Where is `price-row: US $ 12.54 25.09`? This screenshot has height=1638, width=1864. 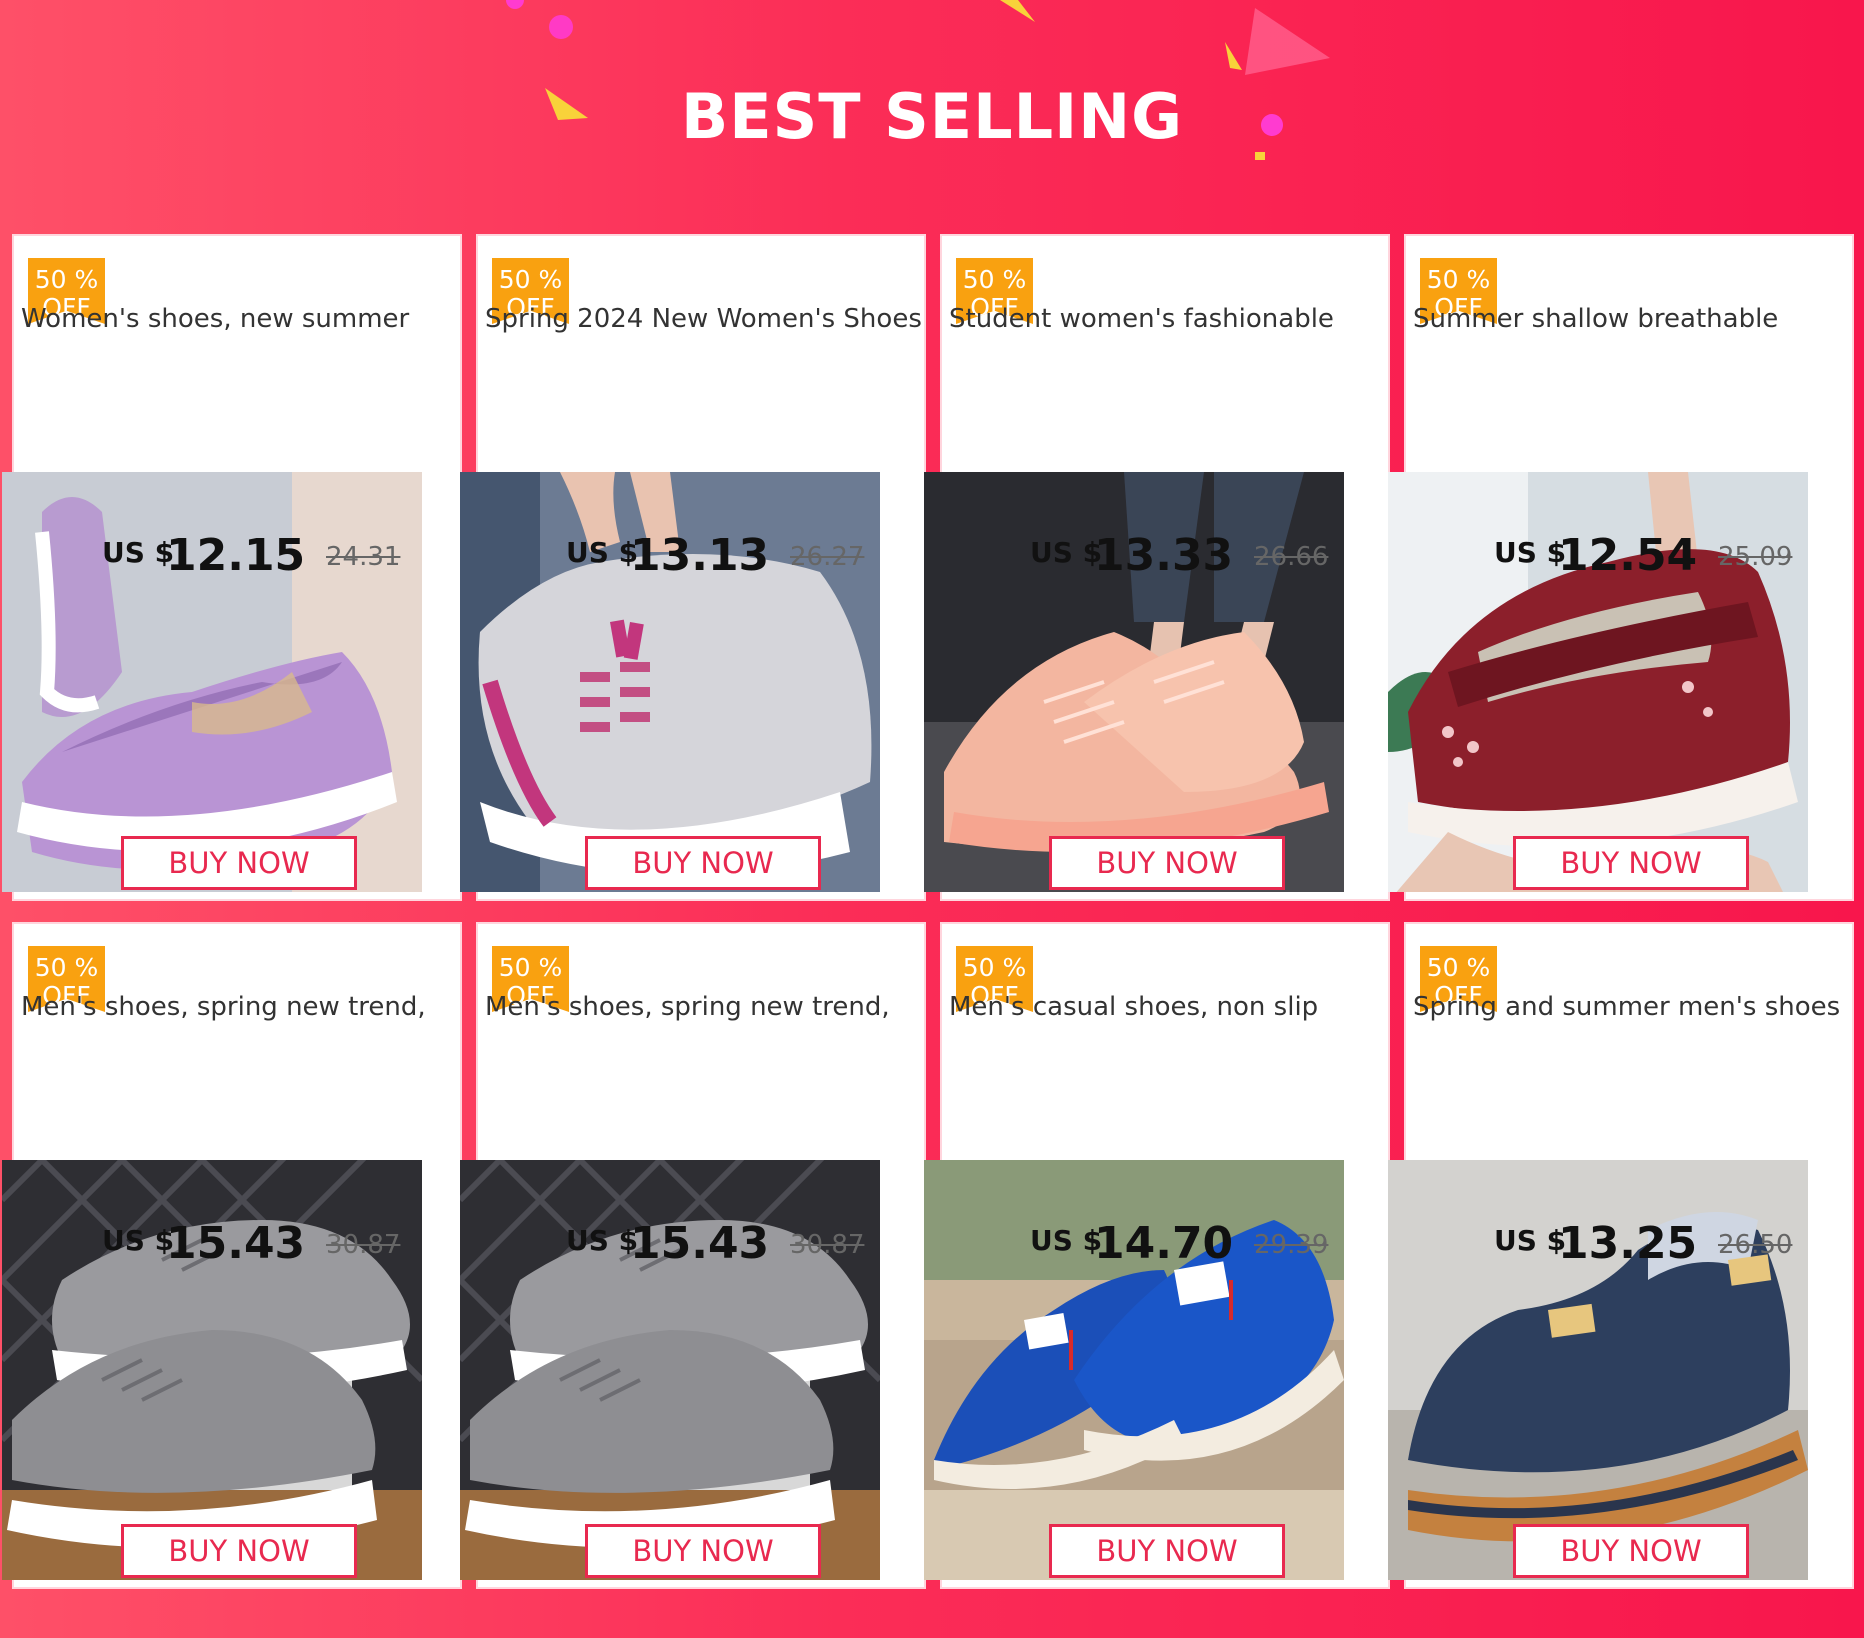 price-row: US $ 12.54 25.09 is located at coordinates (1656, 560).